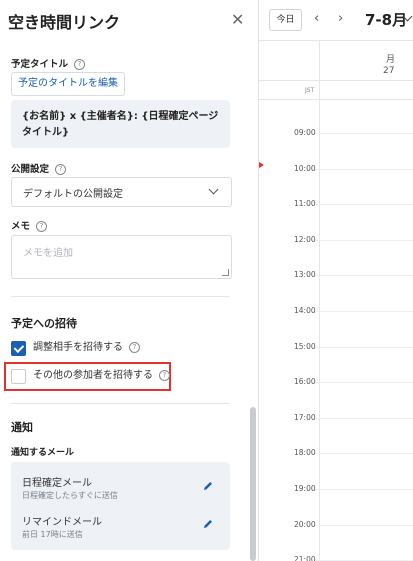 This screenshot has width=413, height=561. I want to click on resize-handle-icon, so click(225, 272).